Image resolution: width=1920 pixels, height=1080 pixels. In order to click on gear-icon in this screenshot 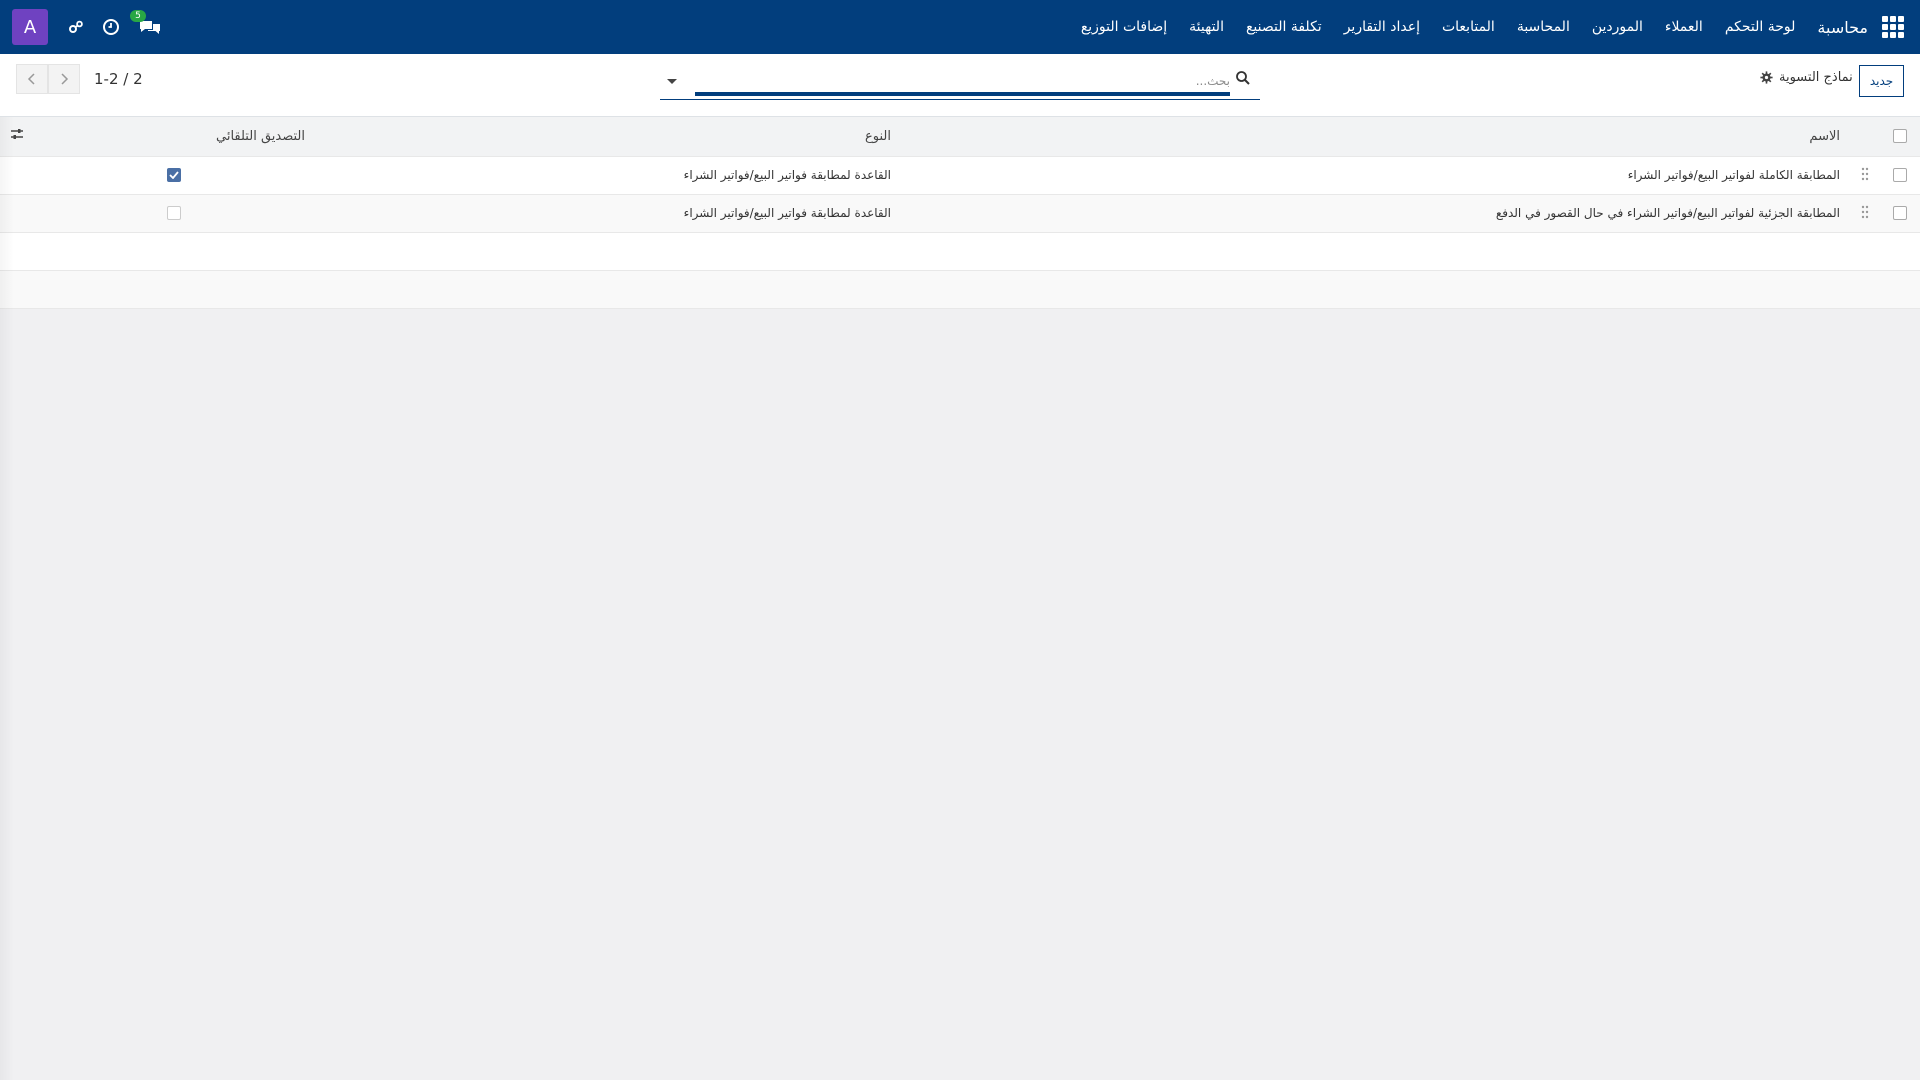, I will do `click(1766, 77)`.